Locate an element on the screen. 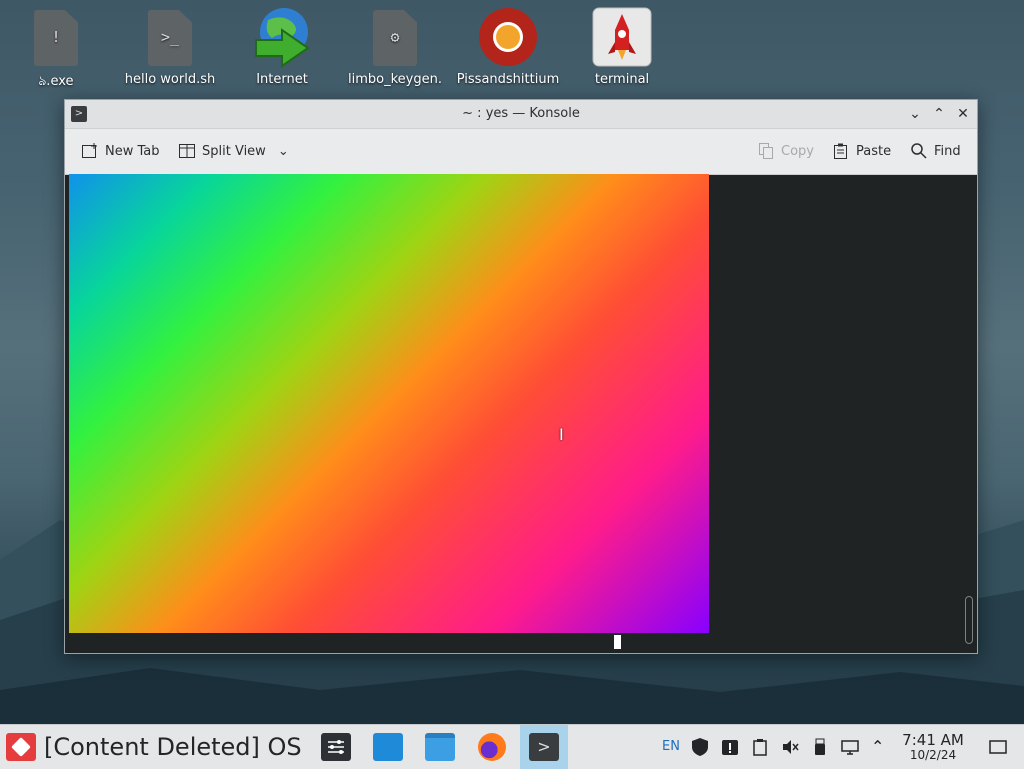 This screenshot has width=1024, height=769. desktop-icon-exe: ! ঌ.exe is located at coordinates (57, 49).